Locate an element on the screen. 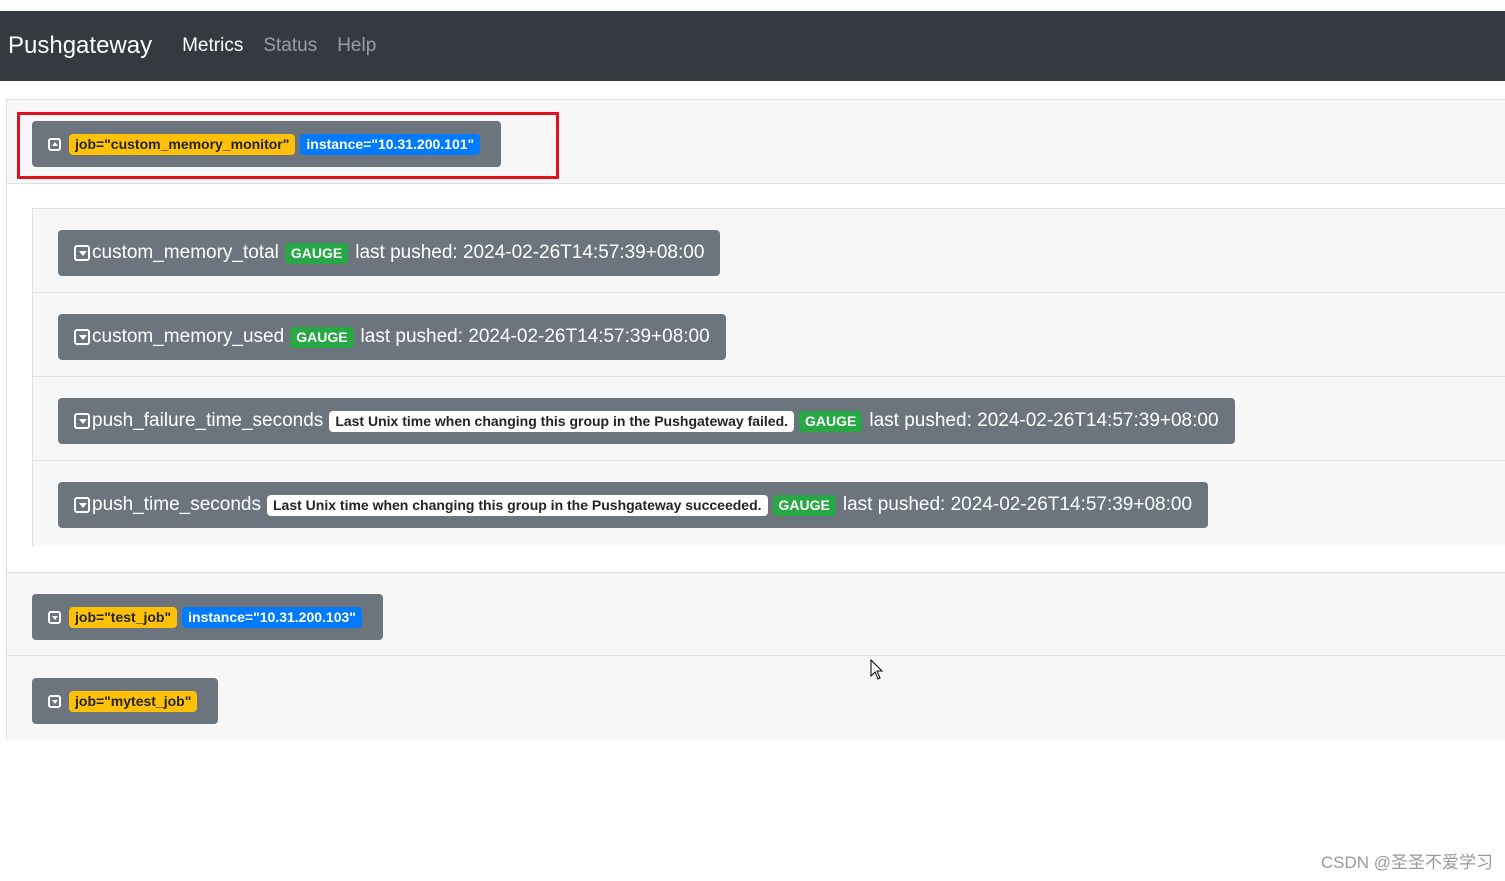 This screenshot has height=881, width=1505. mouse-cursor-icon is located at coordinates (877, 670).